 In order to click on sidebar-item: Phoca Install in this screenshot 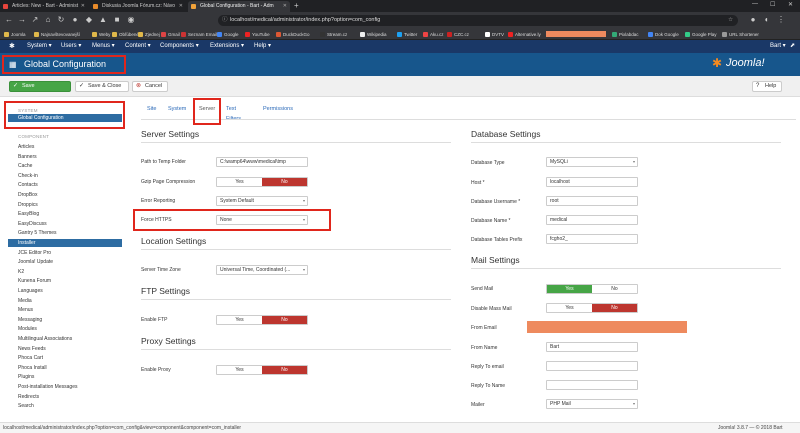, I will do `click(65, 368)`.